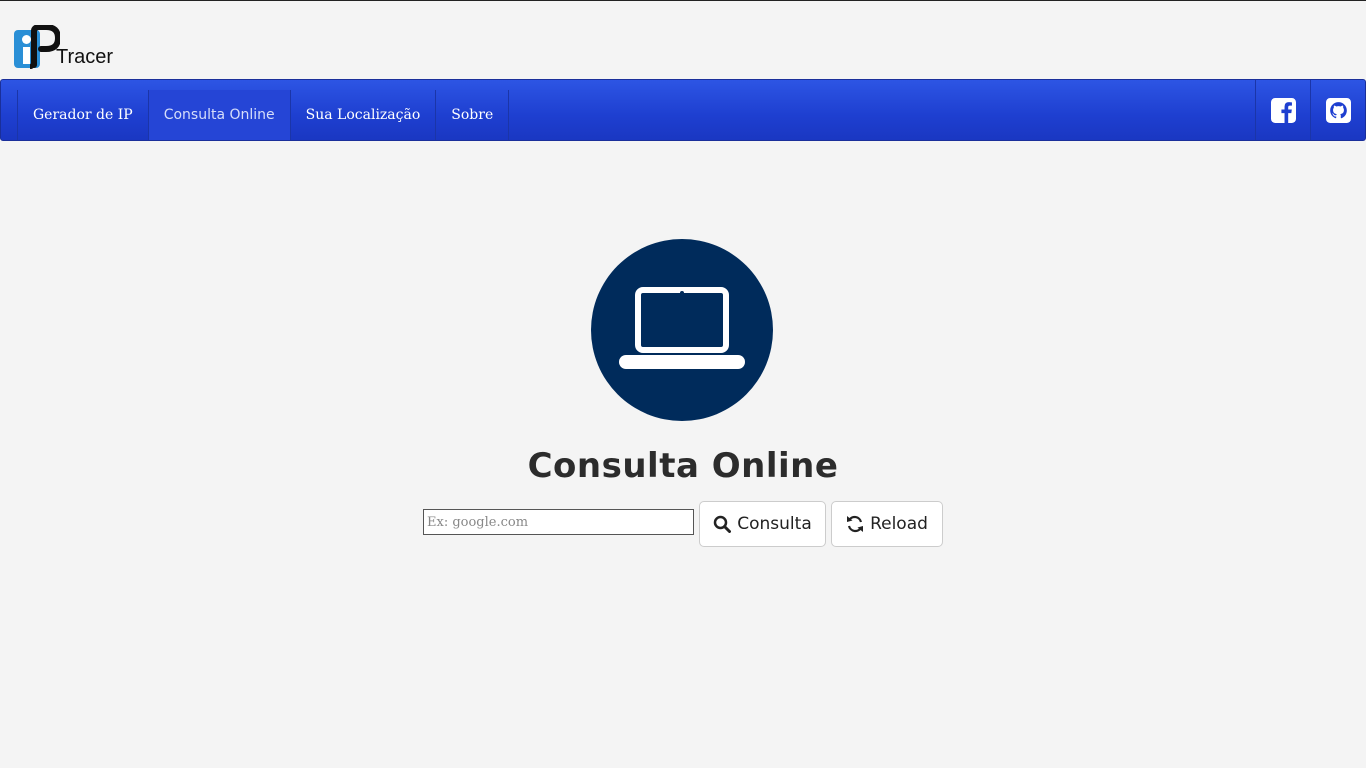 The height and width of the screenshot is (768, 1366). What do you see at coordinates (83, 115) in the screenshot?
I see `nav-item-gerador-de-ip: Gerador de IP` at bounding box center [83, 115].